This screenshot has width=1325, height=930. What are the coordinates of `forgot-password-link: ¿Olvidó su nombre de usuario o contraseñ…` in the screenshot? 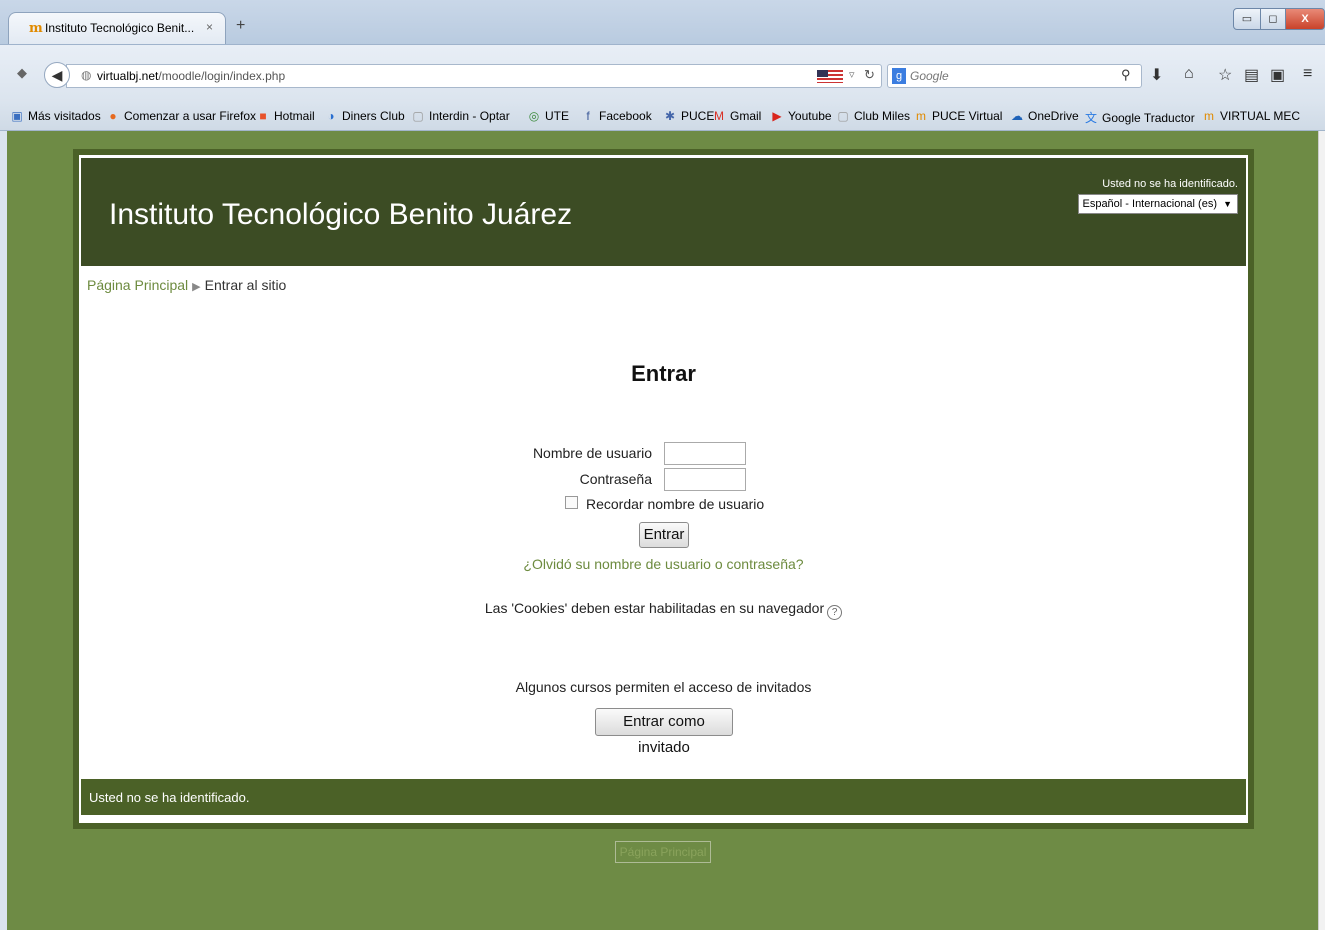 It's located at (663, 564).